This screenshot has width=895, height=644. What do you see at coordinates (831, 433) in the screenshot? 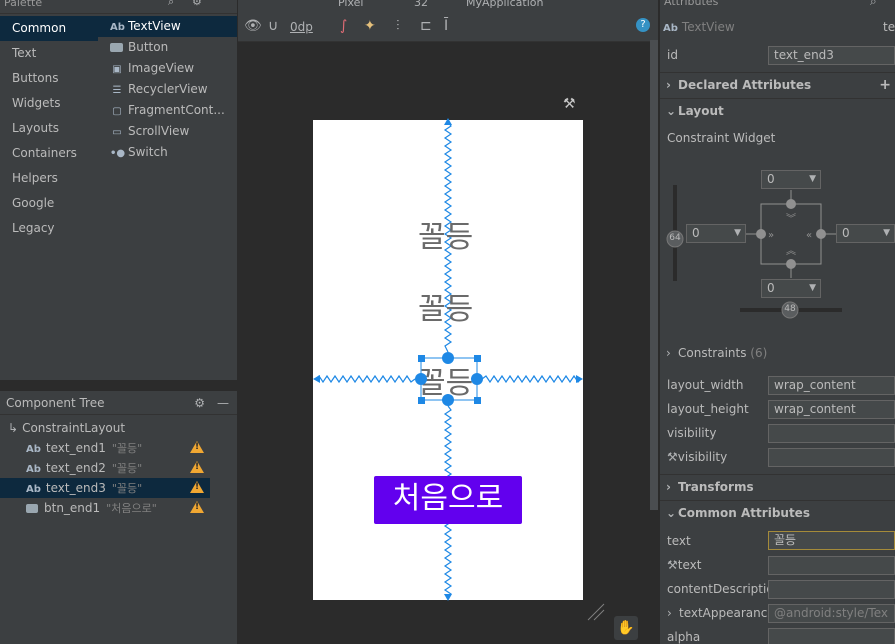
I see `visibility-select` at bounding box center [831, 433].